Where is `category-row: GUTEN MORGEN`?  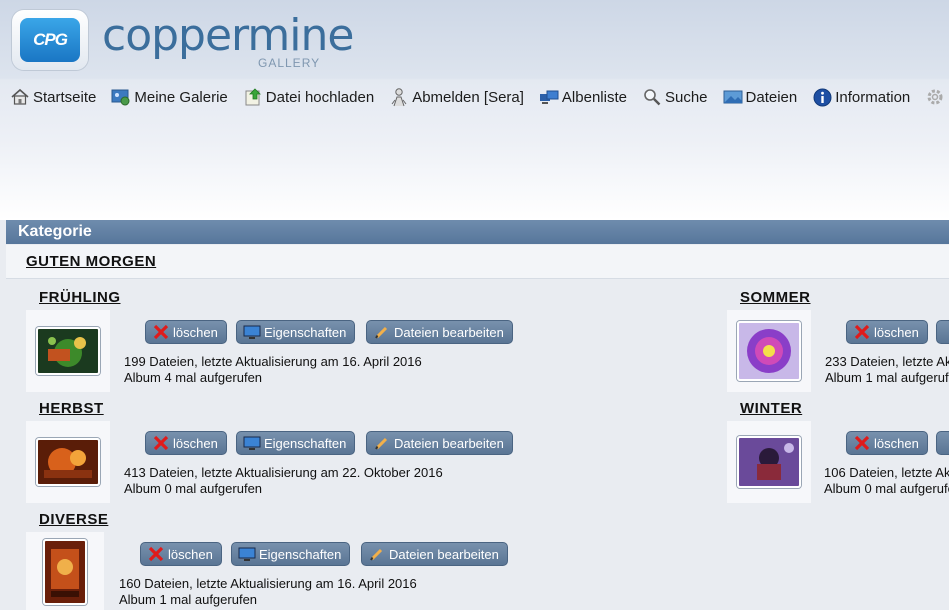 category-row: GUTEN MORGEN is located at coordinates (477, 262).